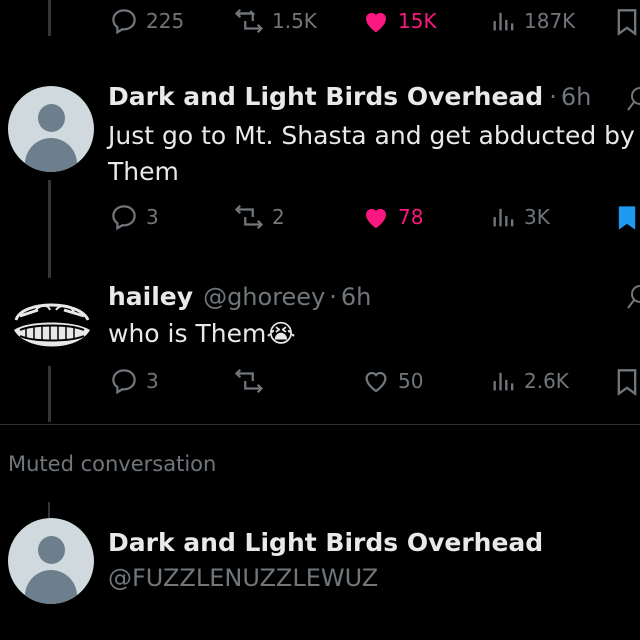 The height and width of the screenshot is (640, 640). Describe the element at coordinates (417, 21) in the screenshot. I see `like-count: 15K` at that location.